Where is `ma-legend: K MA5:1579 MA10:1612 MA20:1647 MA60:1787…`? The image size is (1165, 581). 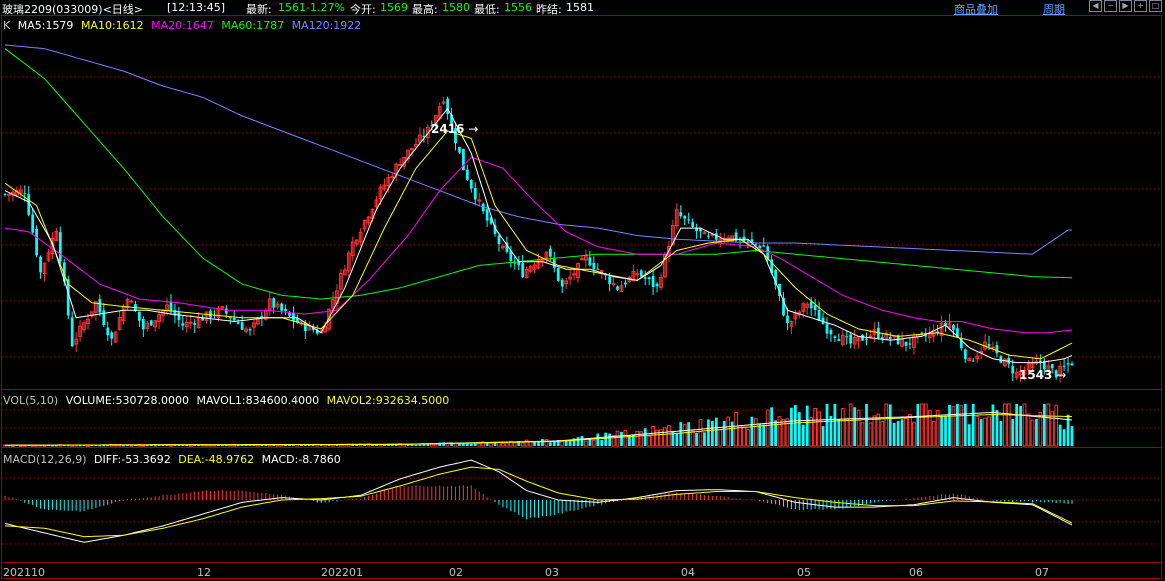 ma-legend: K MA5:1579 MA10:1612 MA20:1647 MA60:1787… is located at coordinates (184, 25).